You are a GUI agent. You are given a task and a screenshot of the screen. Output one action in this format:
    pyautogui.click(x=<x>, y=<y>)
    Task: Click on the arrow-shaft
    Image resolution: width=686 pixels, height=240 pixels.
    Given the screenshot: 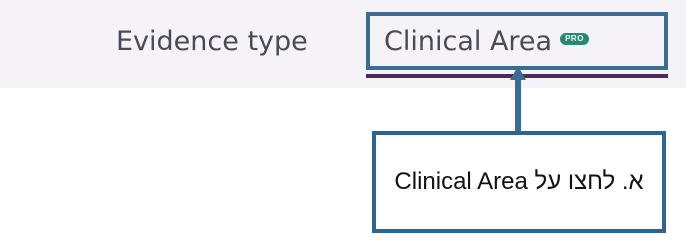 What is the action you would take?
    pyautogui.click(x=518, y=106)
    